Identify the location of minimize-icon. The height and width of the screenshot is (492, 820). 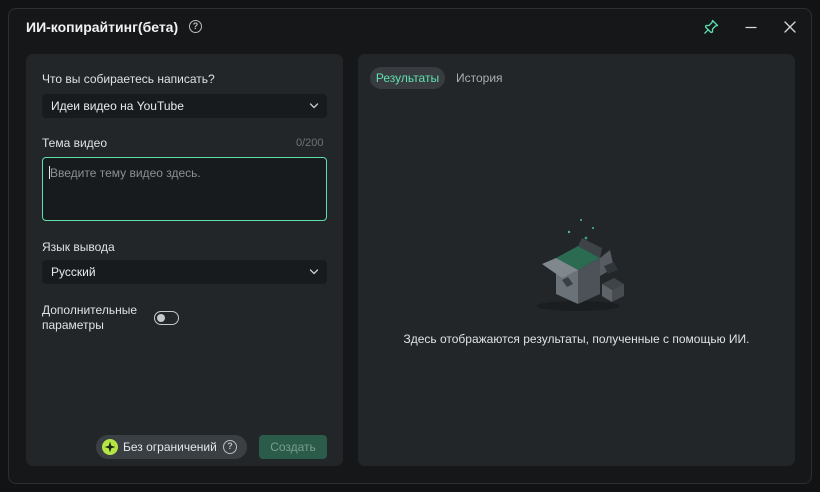
(751, 27).